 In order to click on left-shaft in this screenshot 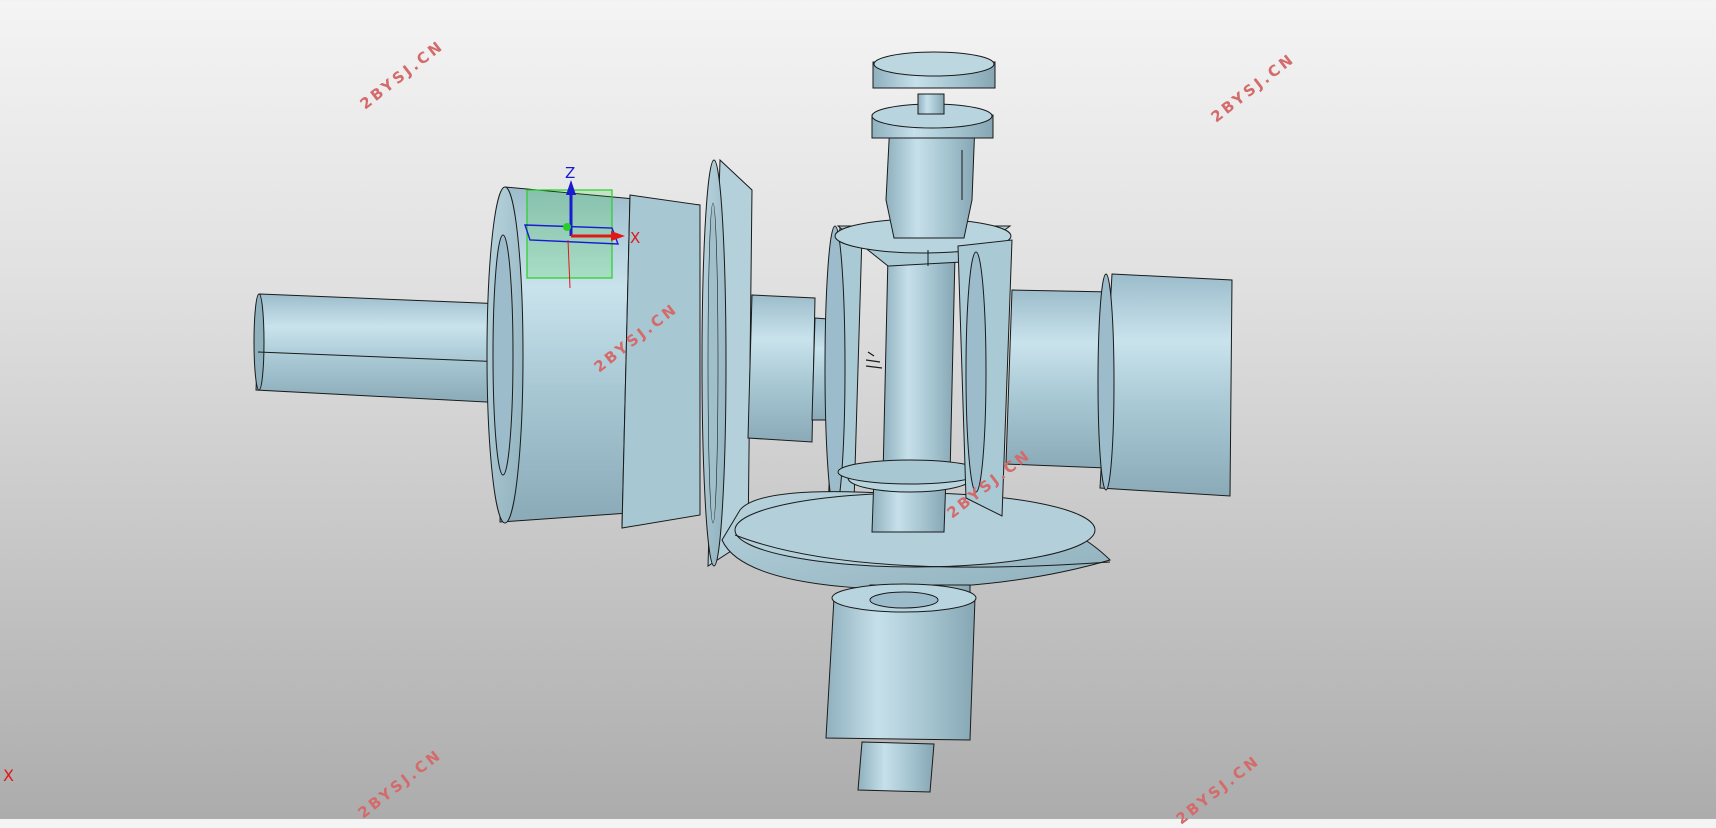, I will do `click(379, 348)`.